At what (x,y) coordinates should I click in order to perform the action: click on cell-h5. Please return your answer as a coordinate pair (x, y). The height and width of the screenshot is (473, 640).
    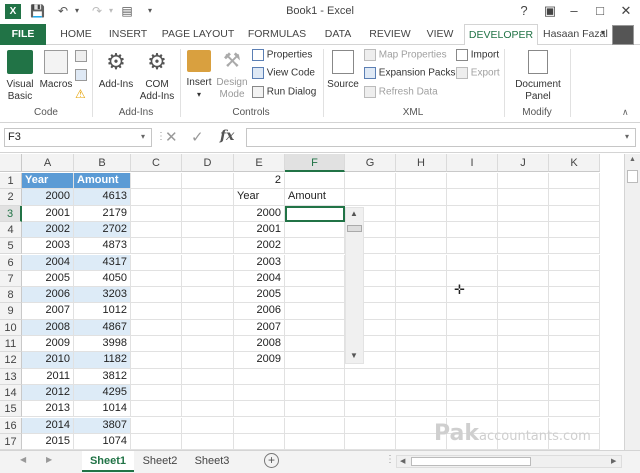
    Looking at the image, I should click on (421, 246).